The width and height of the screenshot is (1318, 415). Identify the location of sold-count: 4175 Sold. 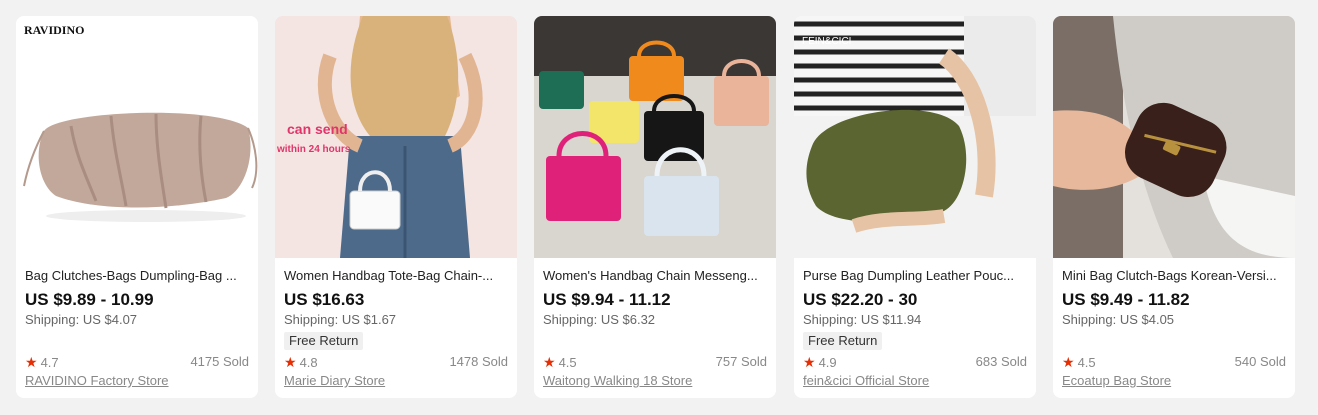
(219, 361).